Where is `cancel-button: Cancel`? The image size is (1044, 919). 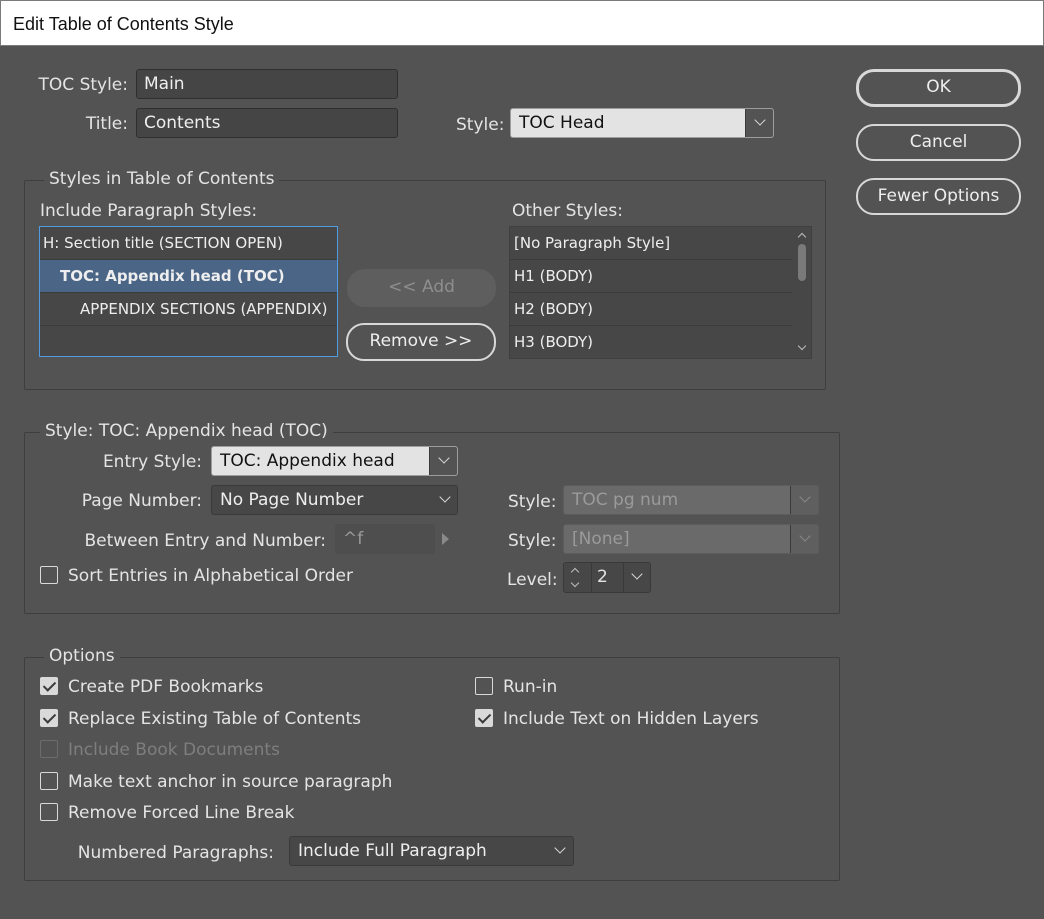 cancel-button: Cancel is located at coordinates (938, 142).